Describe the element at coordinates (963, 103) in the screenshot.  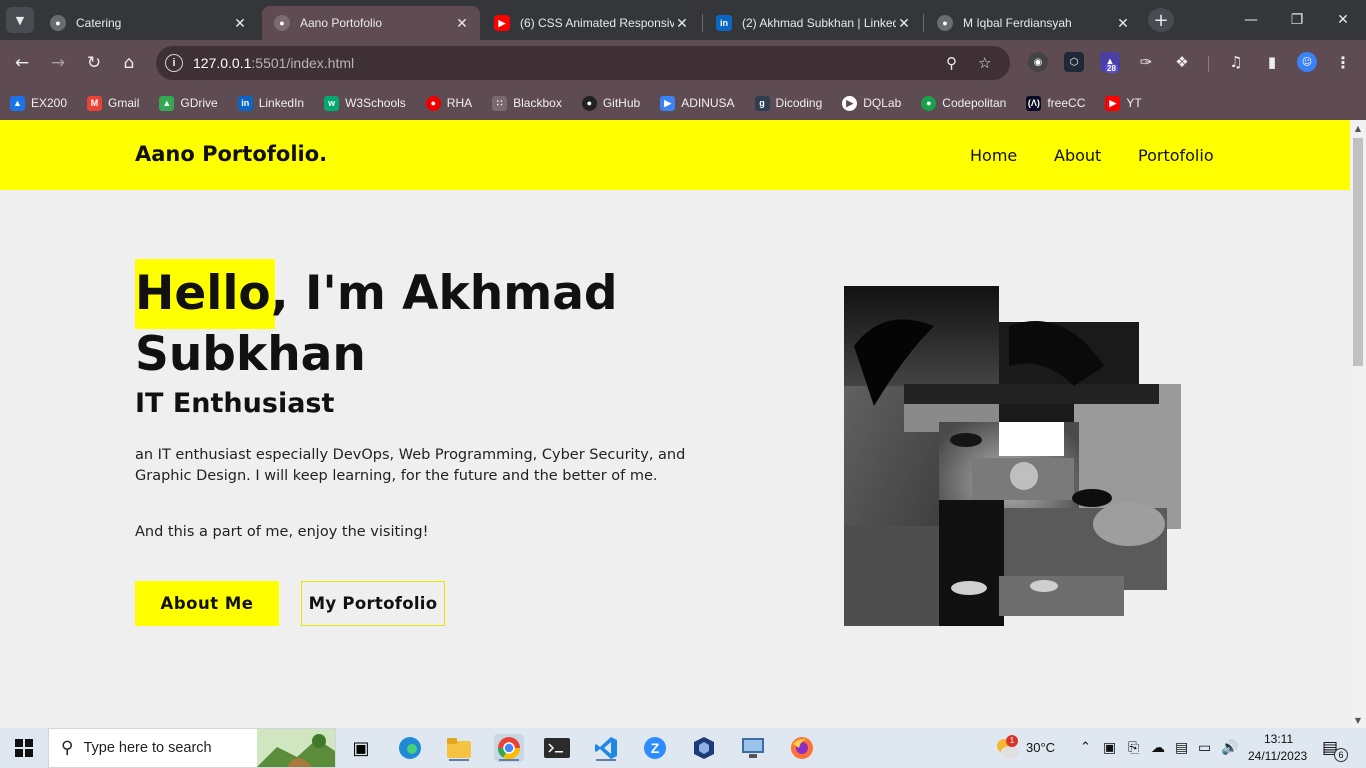
I see `bookmark-codepolitan: ● Codepolitan` at that location.